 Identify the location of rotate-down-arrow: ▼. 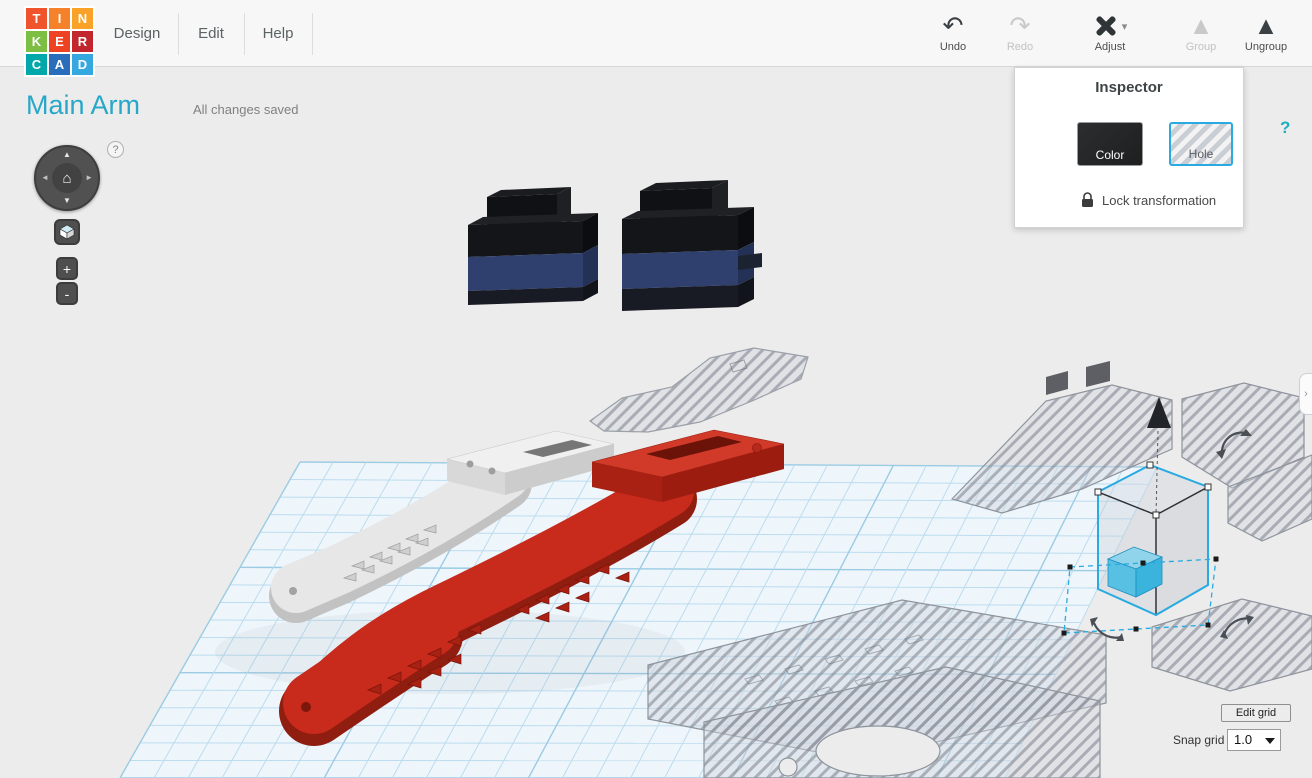
(67, 201).